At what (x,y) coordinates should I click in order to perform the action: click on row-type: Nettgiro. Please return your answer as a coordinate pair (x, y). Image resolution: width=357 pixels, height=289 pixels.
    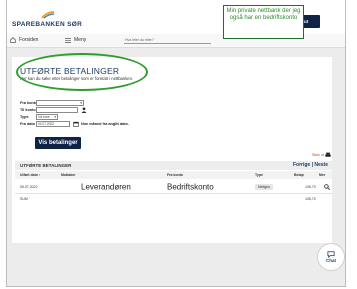
    Looking at the image, I should click on (264, 186).